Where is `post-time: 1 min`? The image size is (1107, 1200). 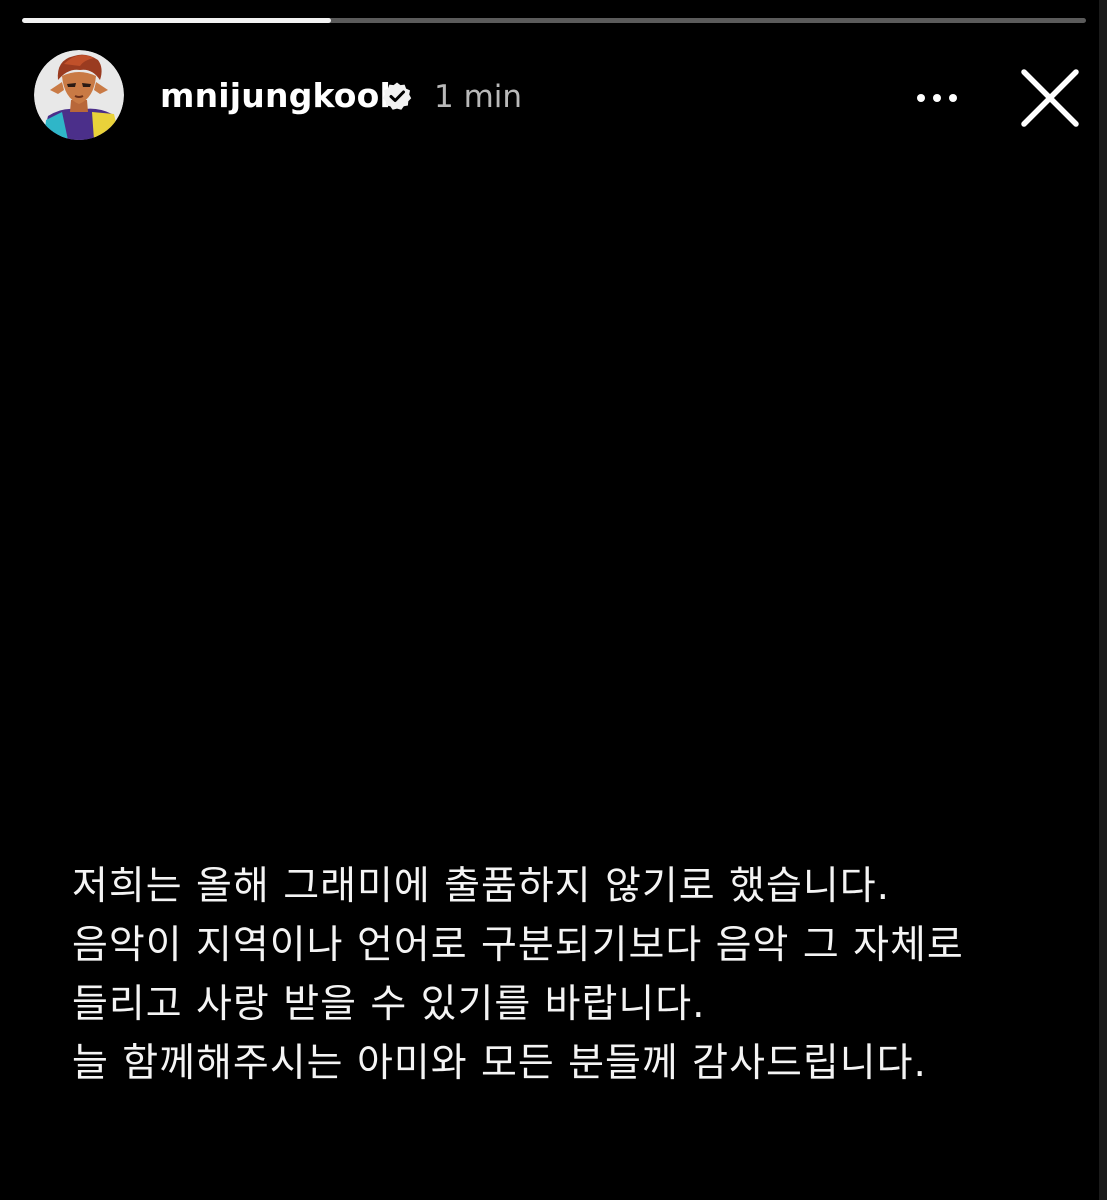 post-time: 1 min is located at coordinates (478, 97).